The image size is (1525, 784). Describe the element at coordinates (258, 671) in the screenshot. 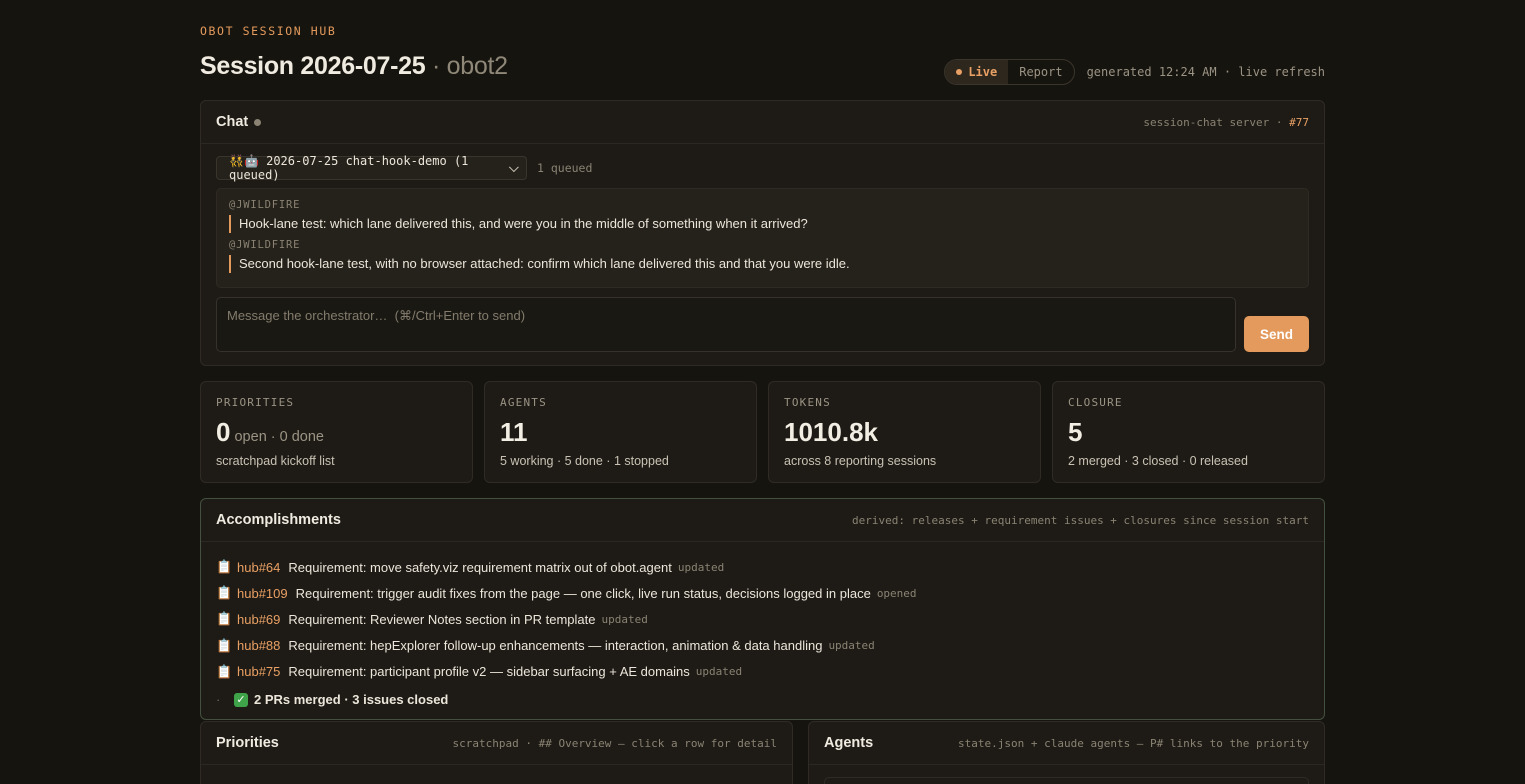

I see `issue-link: hub#75` at that location.